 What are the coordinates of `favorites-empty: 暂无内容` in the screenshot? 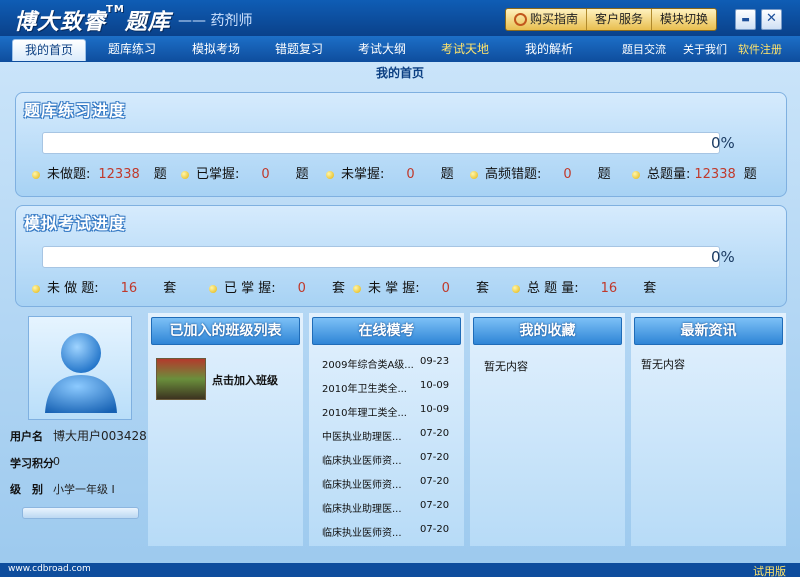 It's located at (506, 366).